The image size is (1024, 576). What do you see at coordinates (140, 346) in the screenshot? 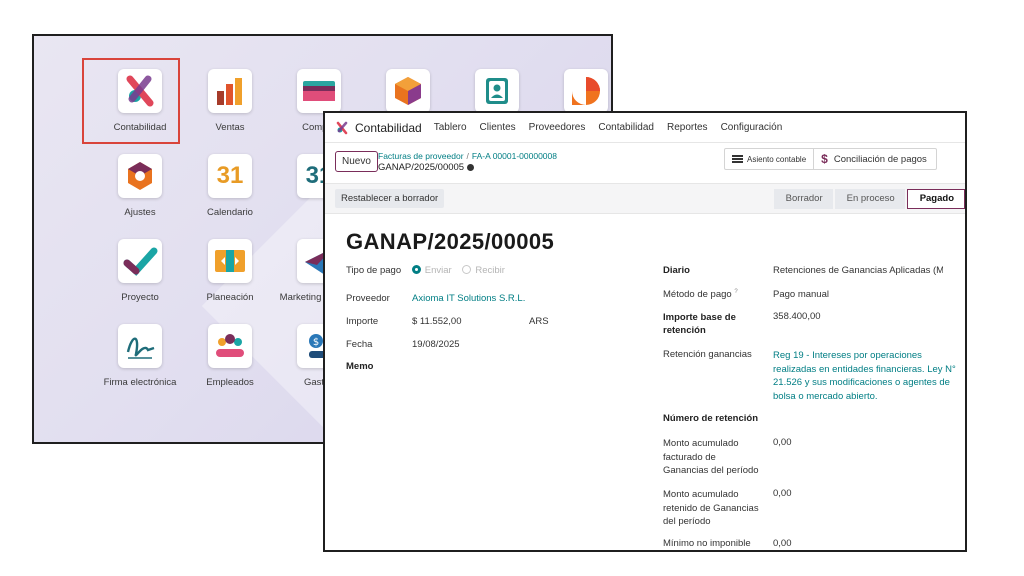
I see `sign-icon` at bounding box center [140, 346].